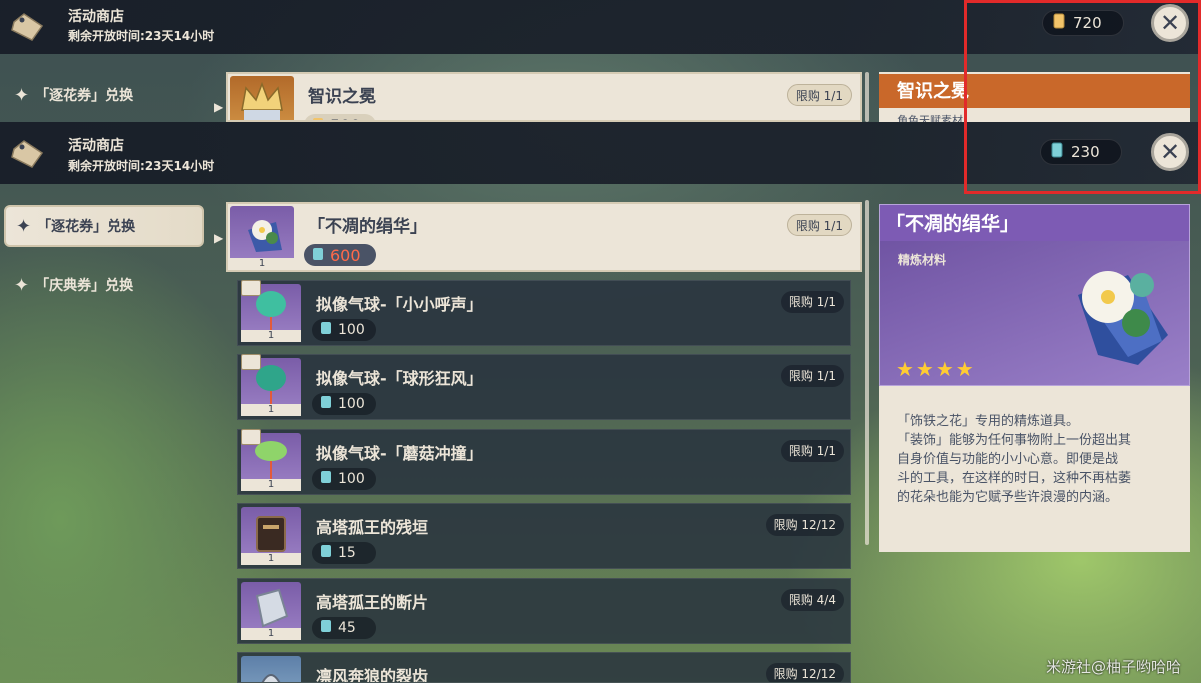 The width and height of the screenshot is (1201, 683). I want to click on price-pill: 15, so click(344, 553).